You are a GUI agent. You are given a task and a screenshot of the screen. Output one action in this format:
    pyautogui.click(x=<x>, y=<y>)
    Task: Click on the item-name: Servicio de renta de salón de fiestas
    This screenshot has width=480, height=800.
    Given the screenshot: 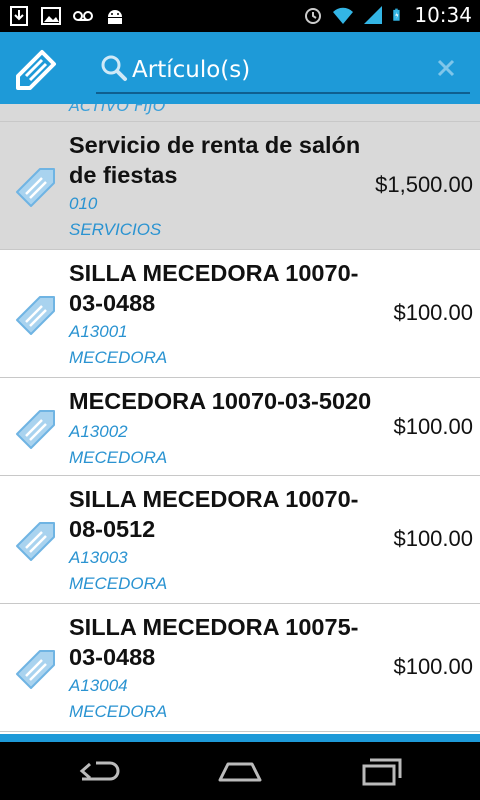 What is the action you would take?
    pyautogui.click(x=215, y=160)
    